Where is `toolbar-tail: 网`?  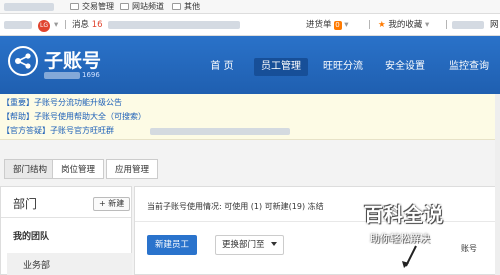 toolbar-tail: 网 is located at coordinates (494, 25).